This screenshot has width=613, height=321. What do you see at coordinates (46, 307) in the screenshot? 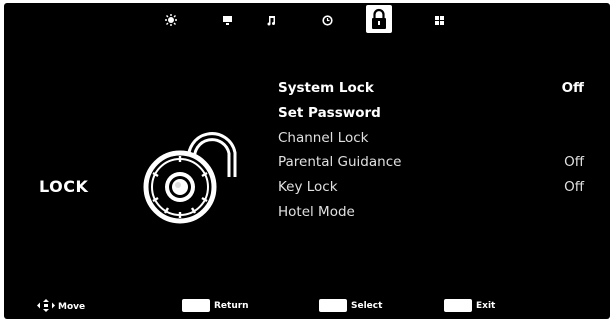
I see `move-arrows-icon` at bounding box center [46, 307].